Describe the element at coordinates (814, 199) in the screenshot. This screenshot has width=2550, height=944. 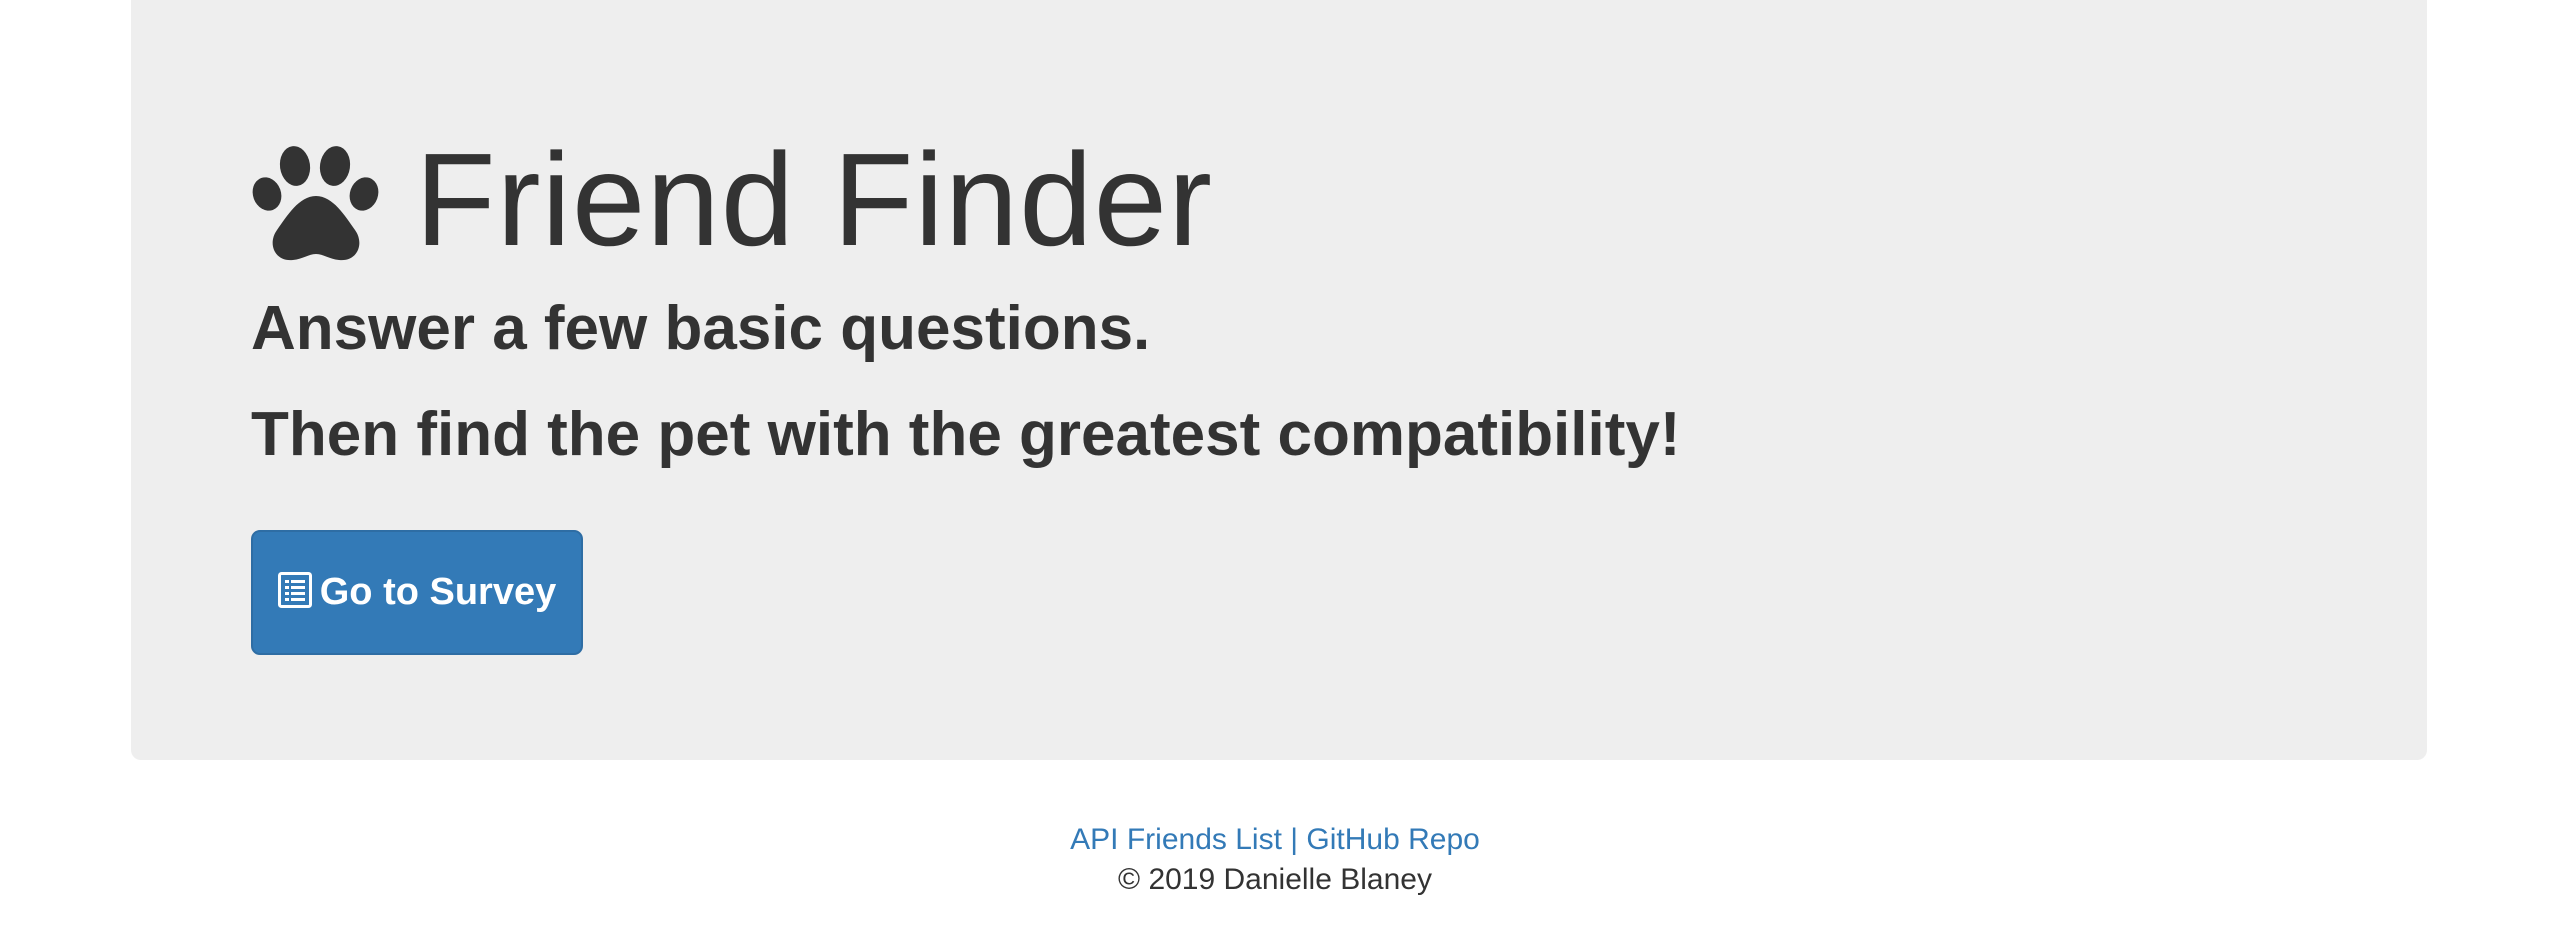
I see `page-title: Friend Finder` at that location.